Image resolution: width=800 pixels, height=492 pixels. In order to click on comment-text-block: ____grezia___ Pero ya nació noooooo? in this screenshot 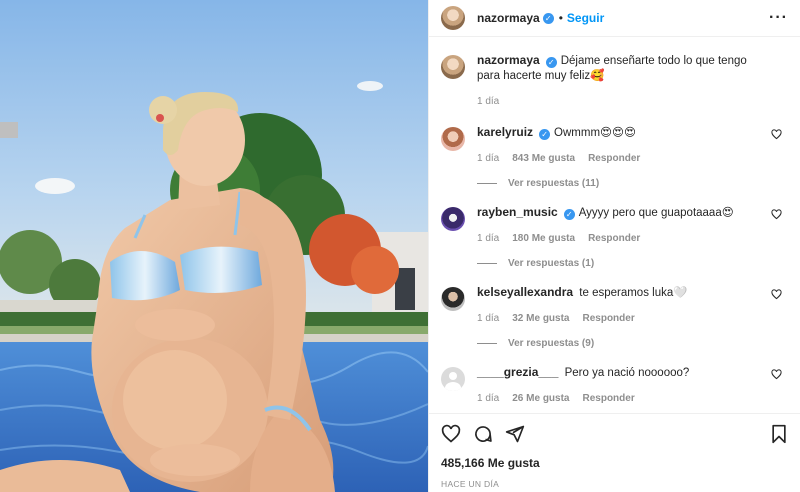, I will do `click(620, 373)`.